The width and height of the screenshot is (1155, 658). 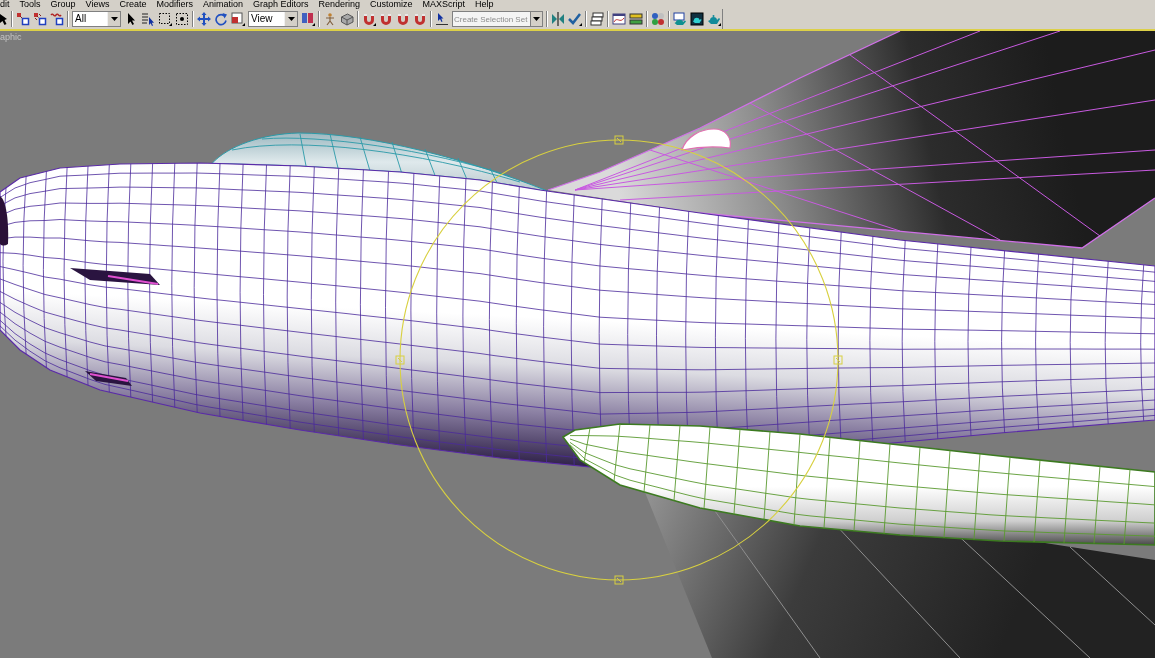 I want to click on spheres-icon, so click(x=658, y=19).